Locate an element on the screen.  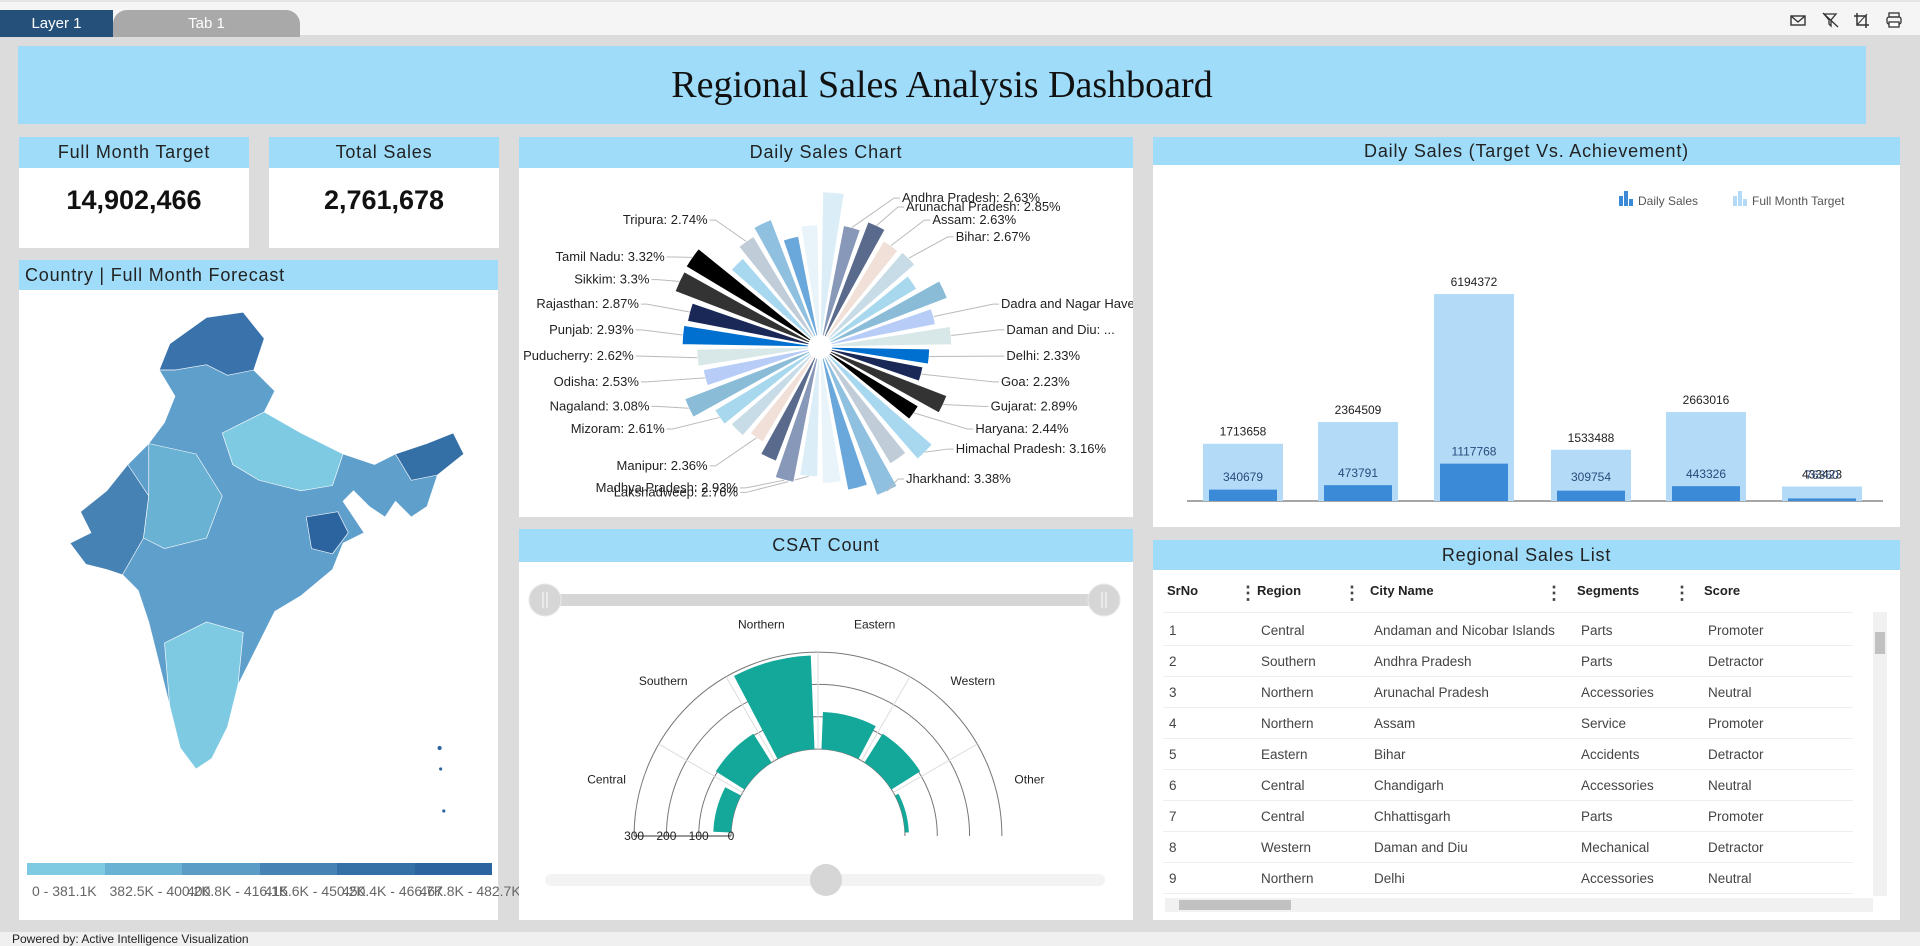
slice-label: Tripura: 2.74% is located at coordinates (665, 219).